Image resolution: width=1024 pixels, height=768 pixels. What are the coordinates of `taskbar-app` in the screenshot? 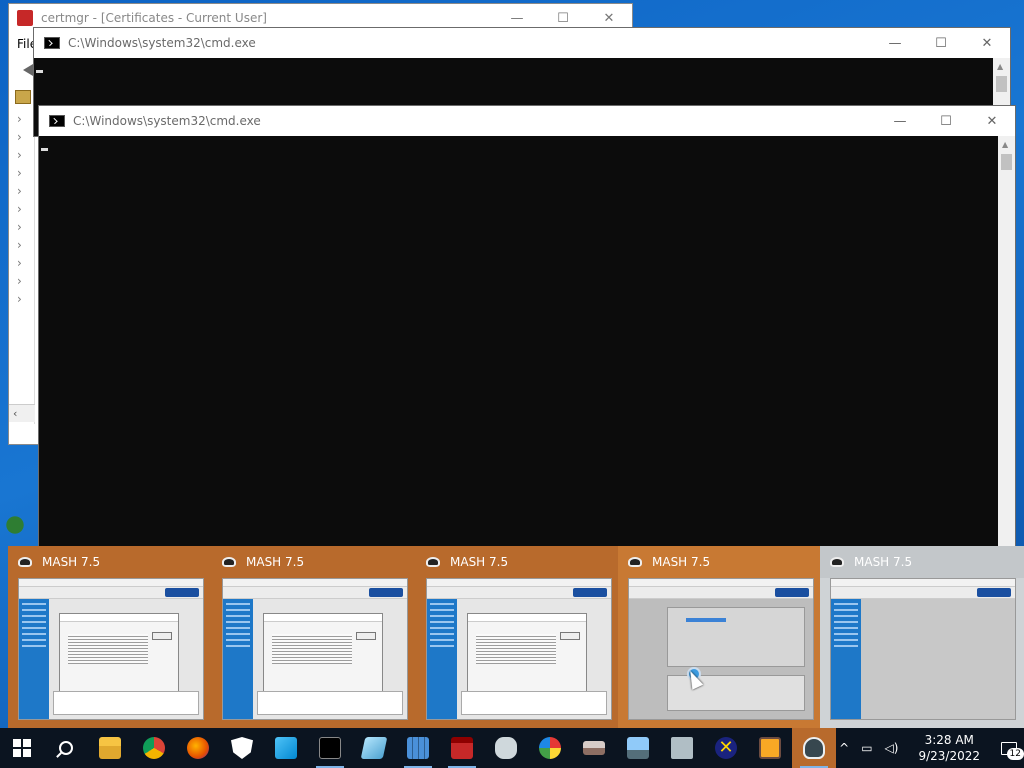 It's located at (374, 748).